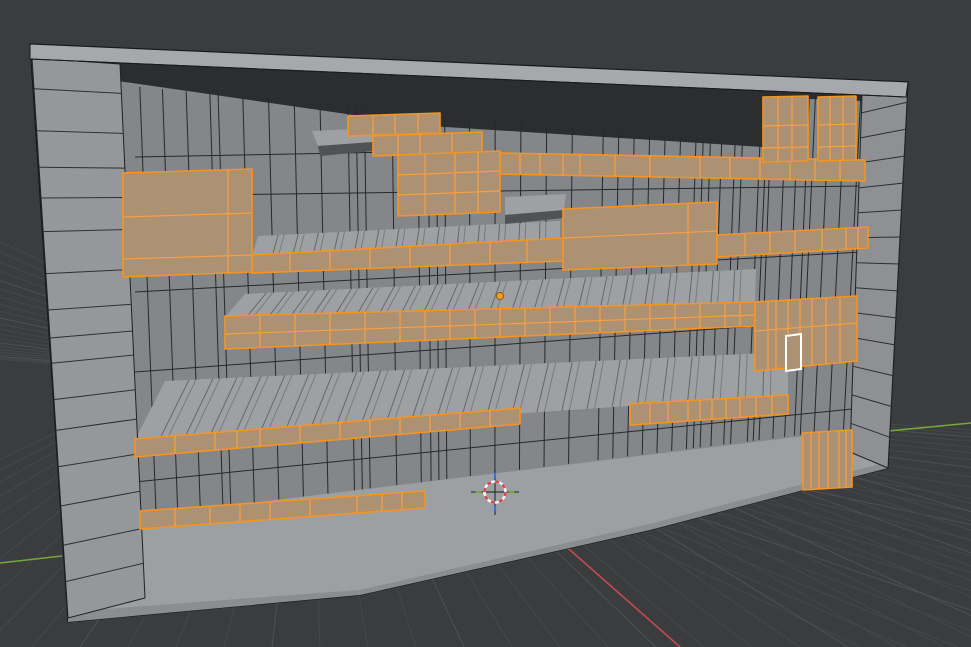 Image resolution: width=971 pixels, height=647 pixels. I want to click on selected-face-block-mid-right, so click(640, 236).